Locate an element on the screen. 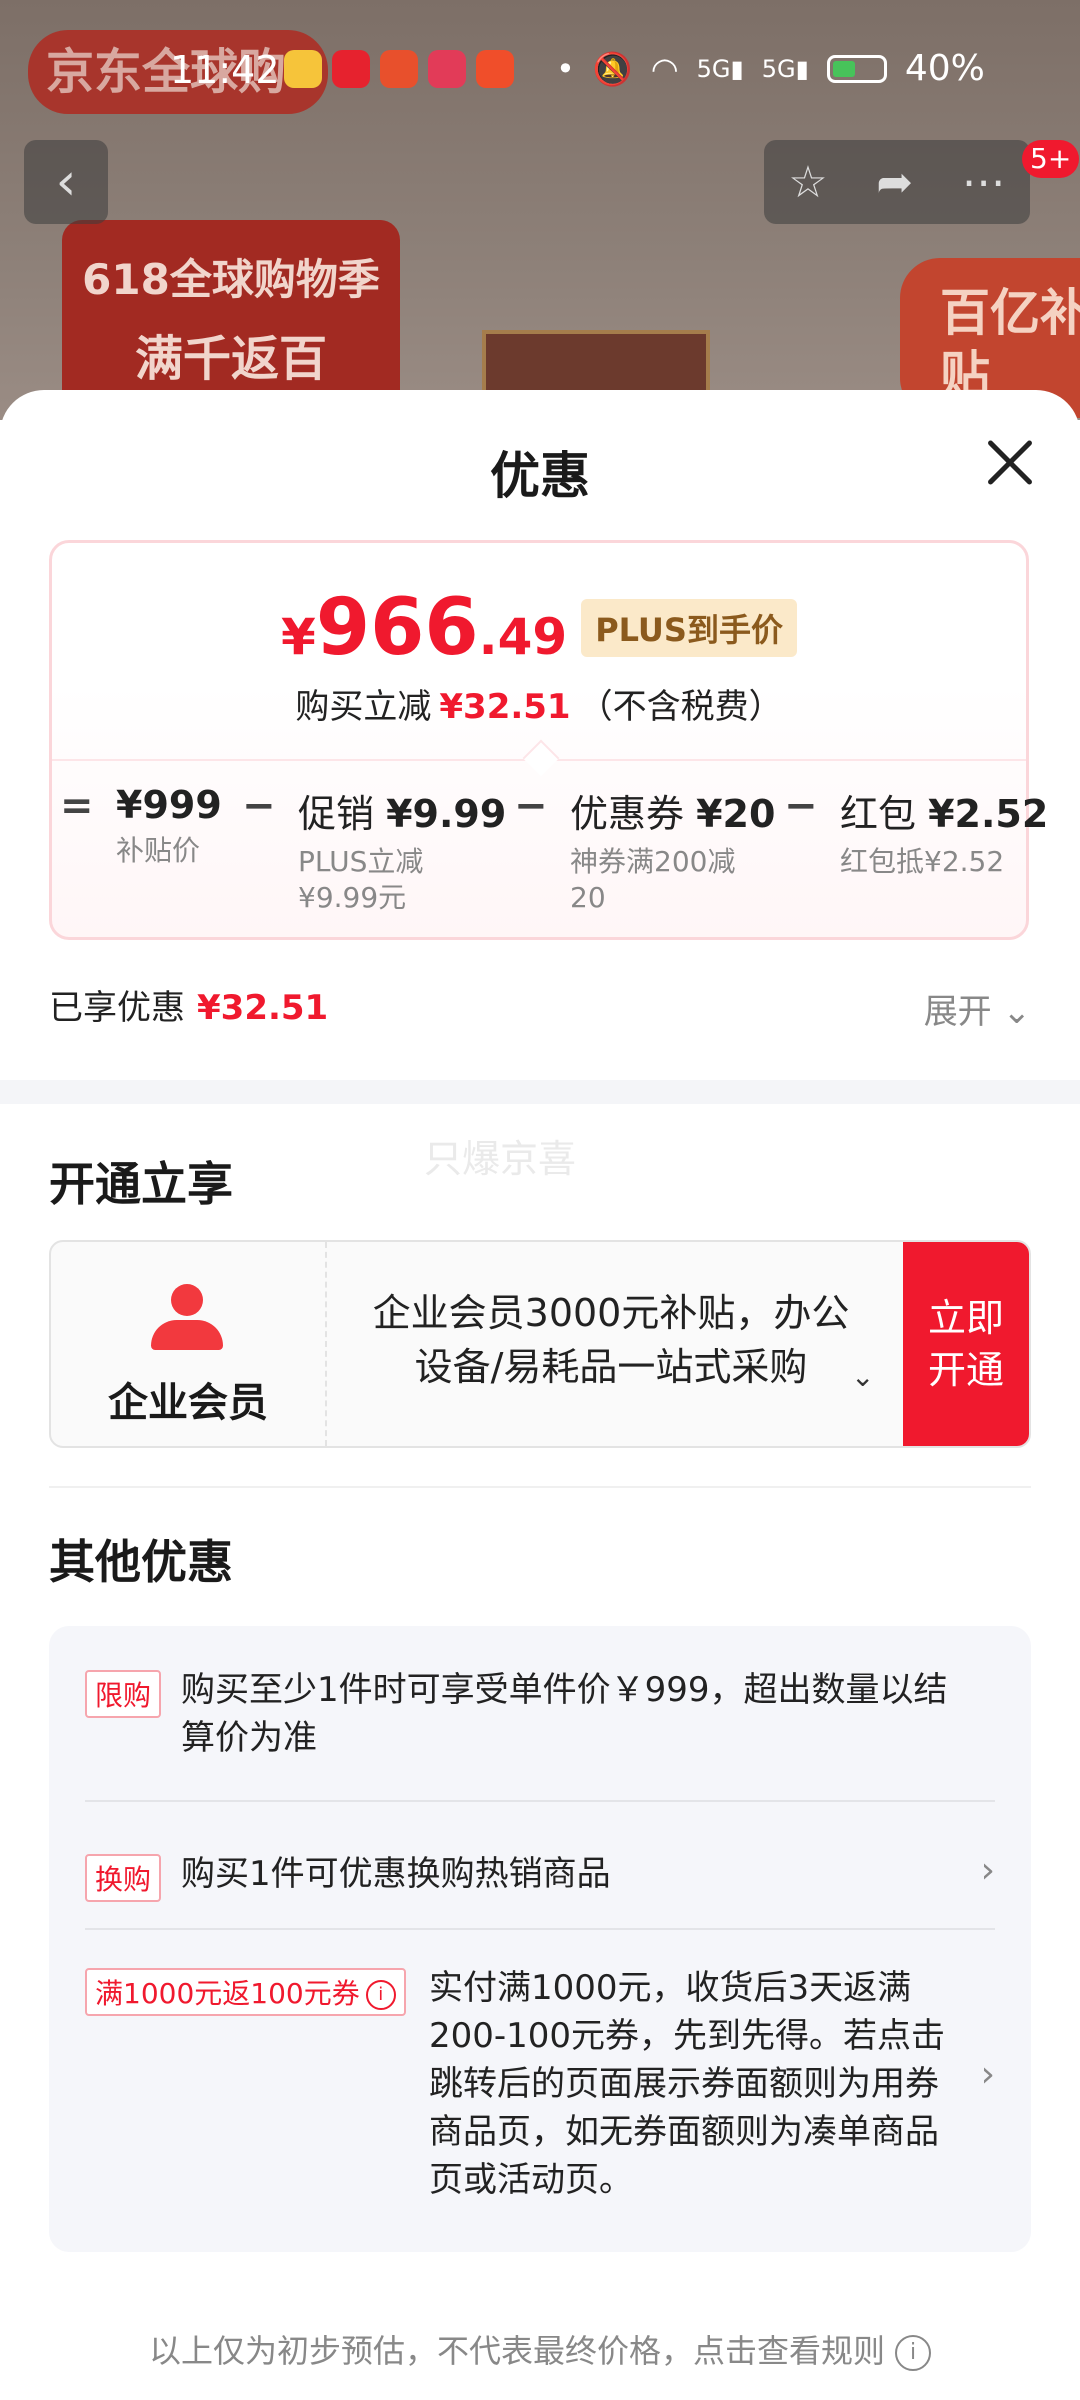  offer-item-exchange: 换购 购买1件可优惠换购热销商品 › is located at coordinates (540, 1880).